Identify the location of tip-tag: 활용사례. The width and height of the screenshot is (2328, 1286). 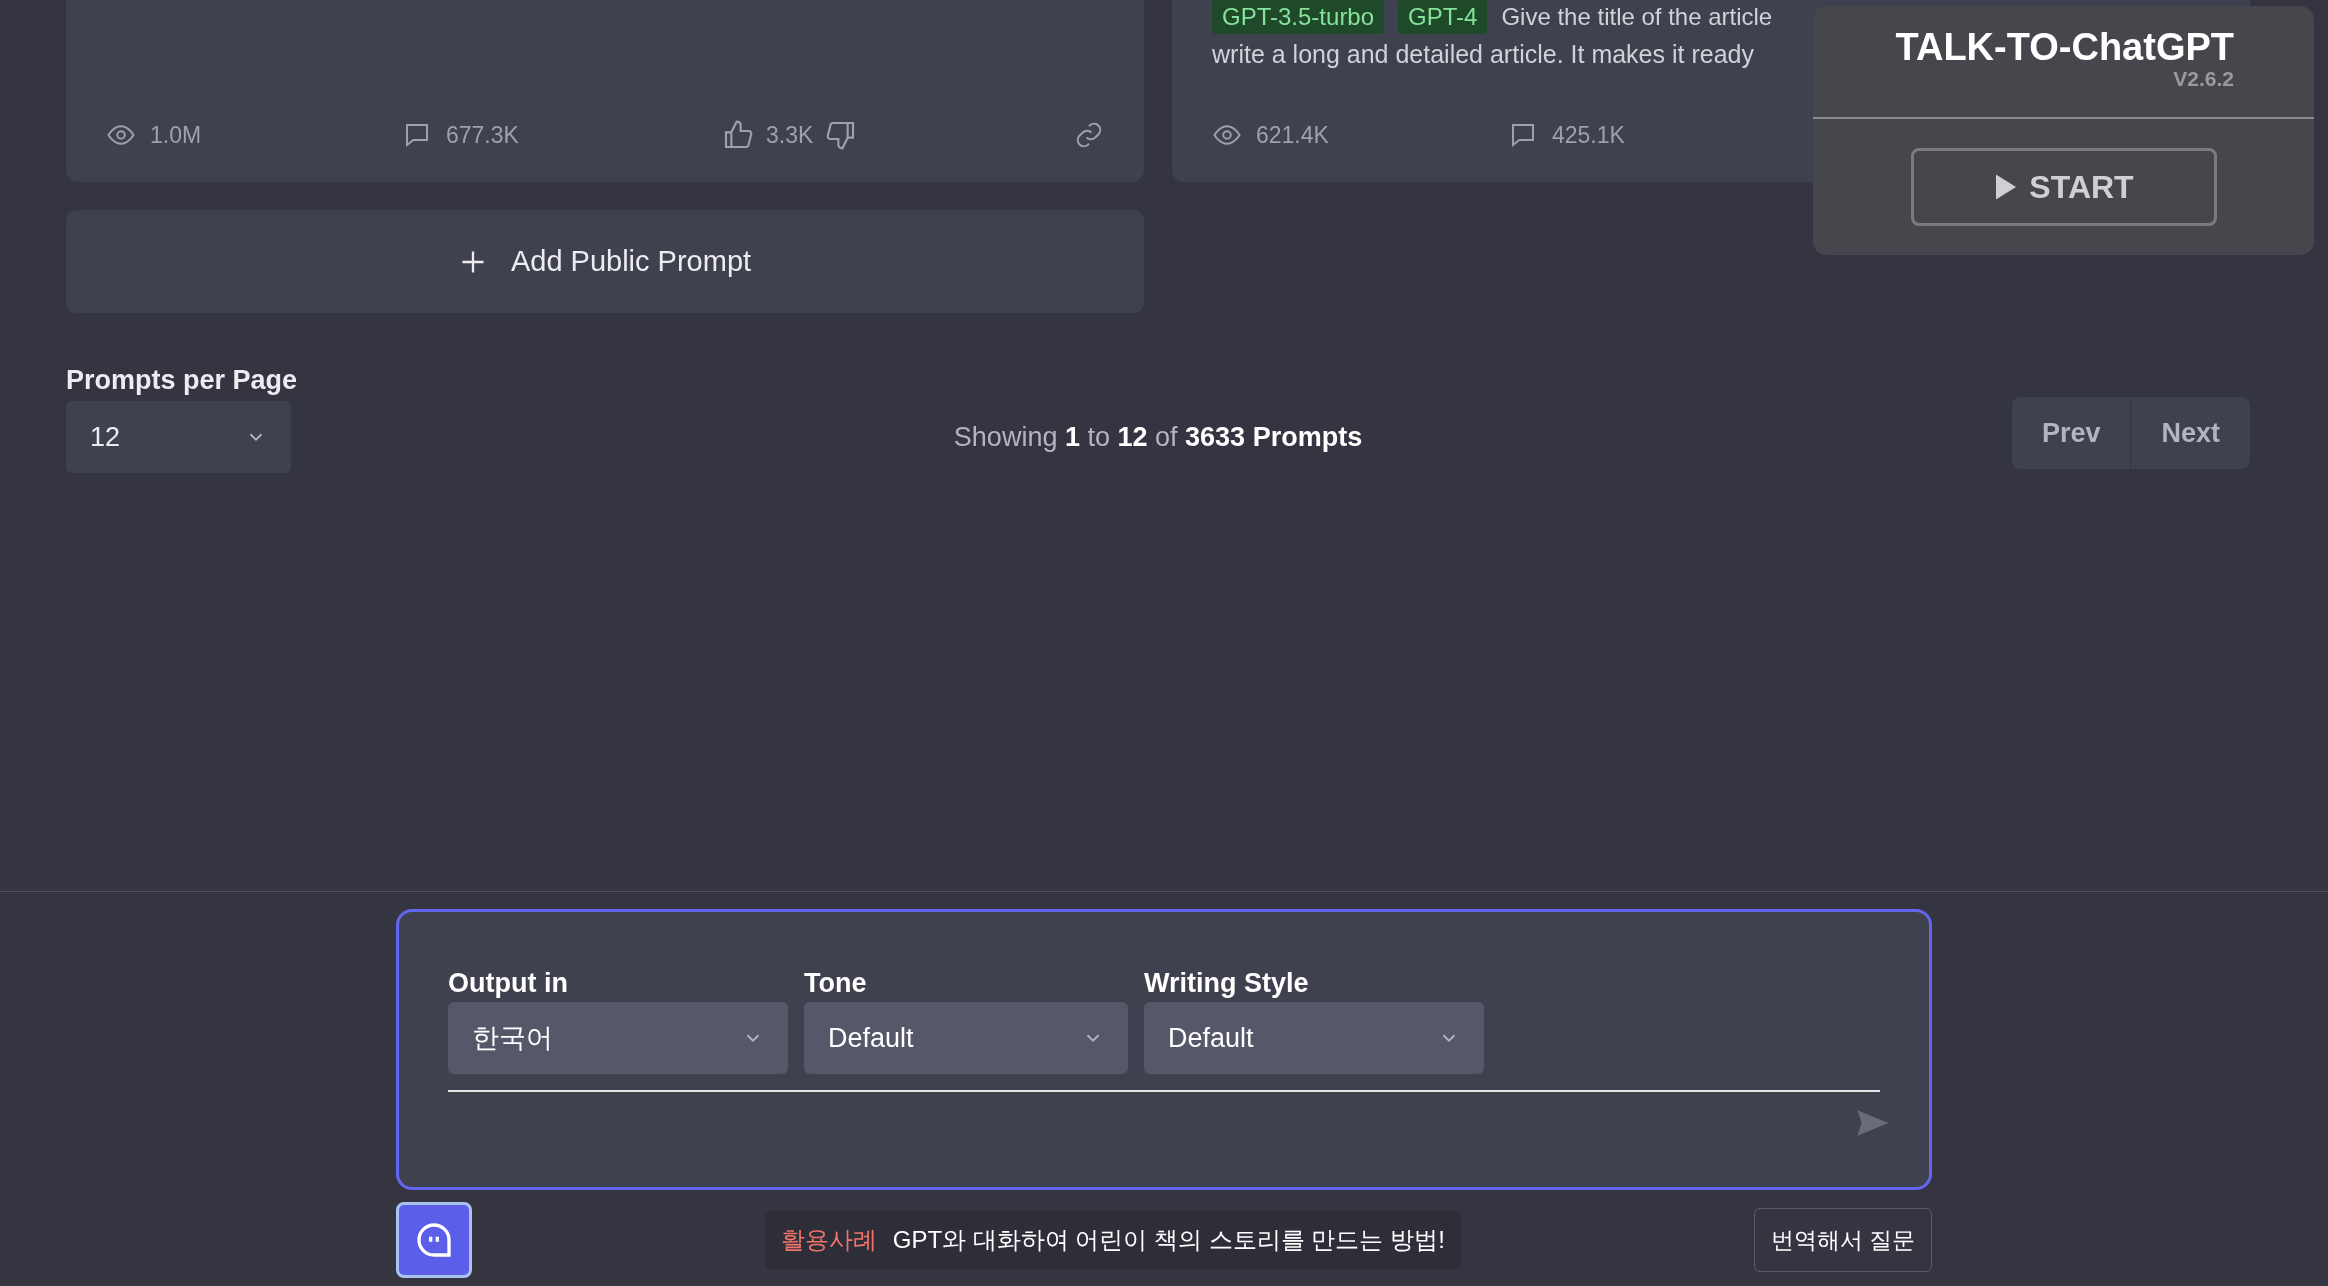
(828, 1240).